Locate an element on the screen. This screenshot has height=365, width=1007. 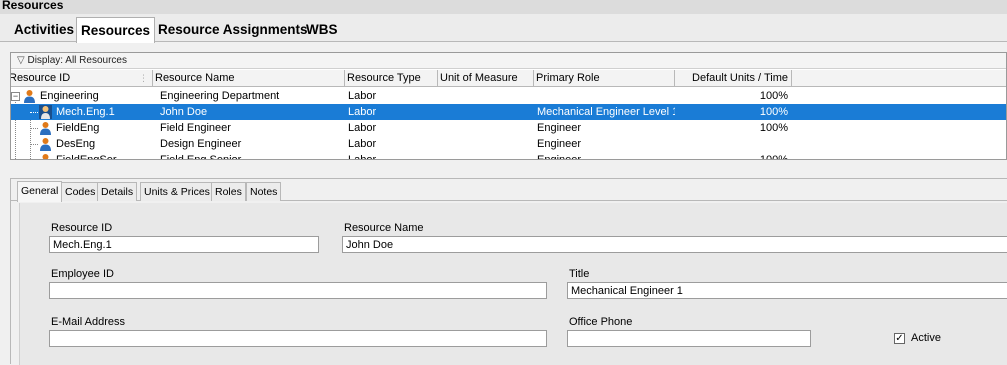
col-header-resource-name: Resource Name is located at coordinates (249, 78).